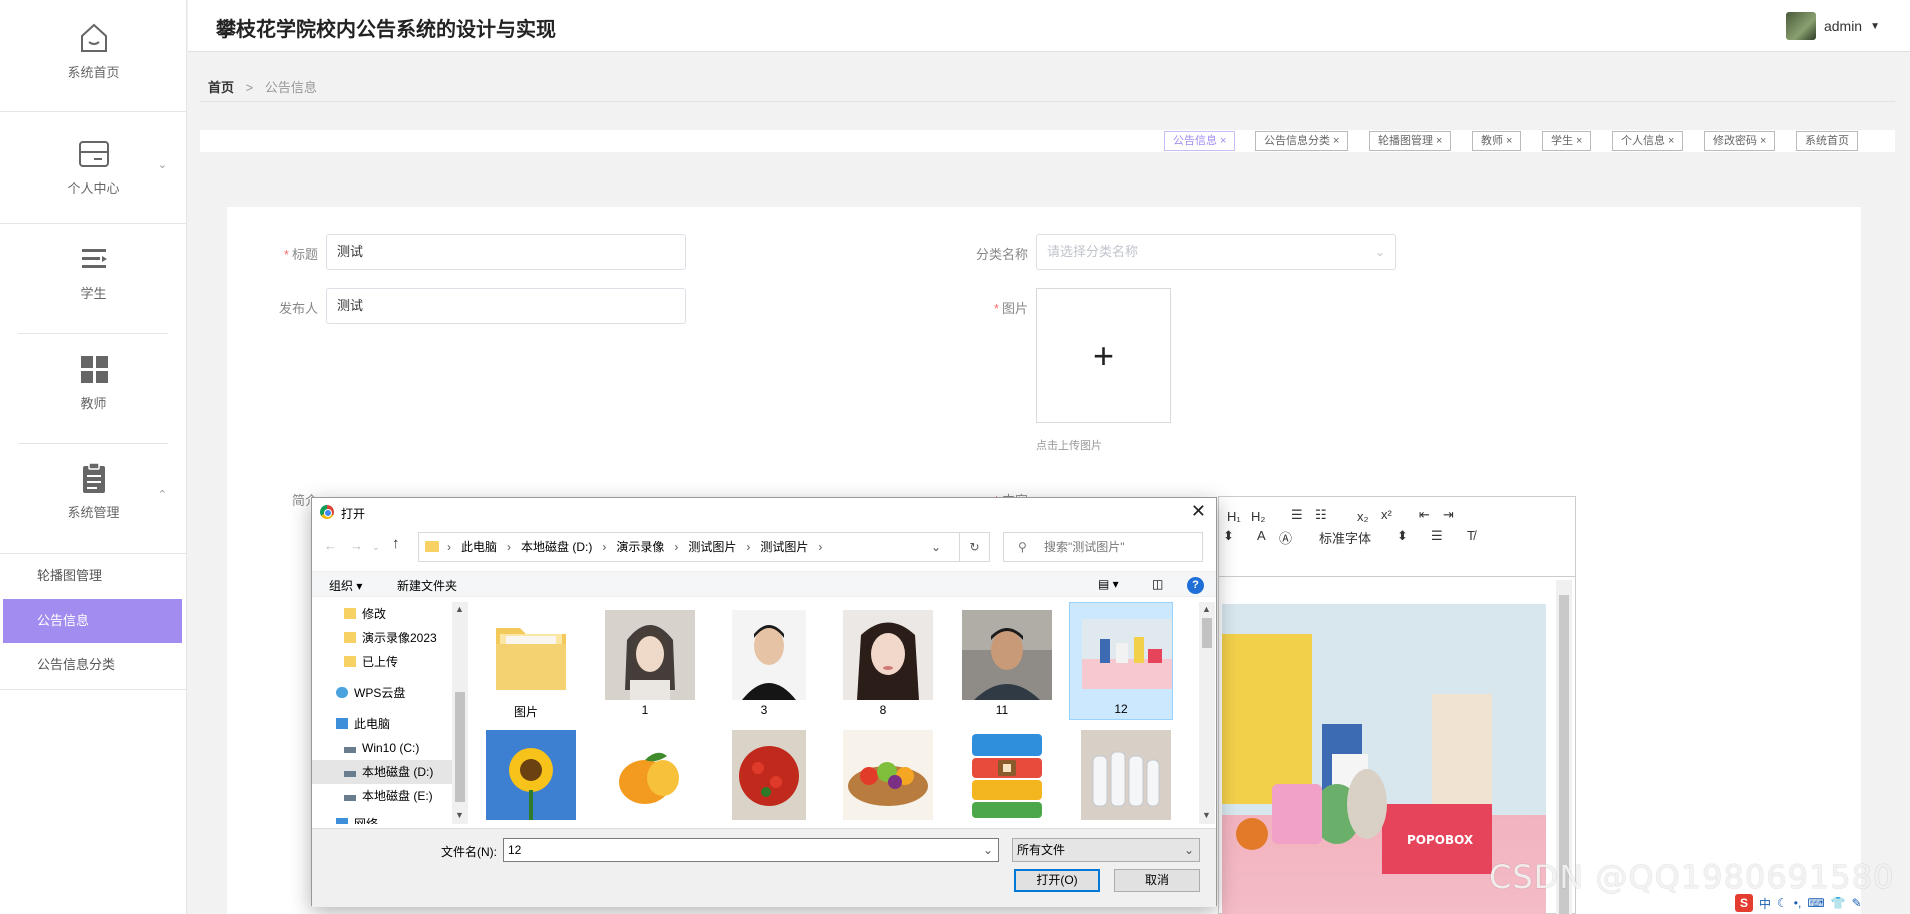 The height and width of the screenshot is (914, 1910). I want to click on subscript-icon: x₂, so click(1363, 516).